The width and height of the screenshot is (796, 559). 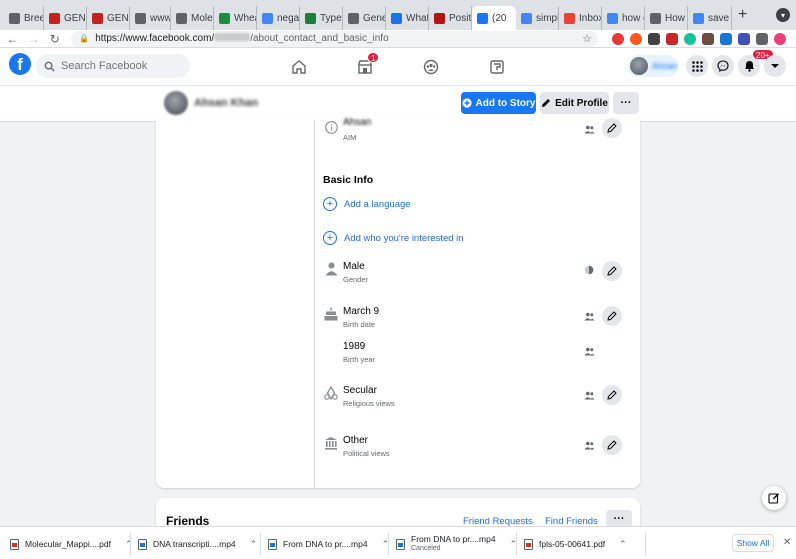 What do you see at coordinates (783, 15) in the screenshot?
I see `tab-search-icon: ▾` at bounding box center [783, 15].